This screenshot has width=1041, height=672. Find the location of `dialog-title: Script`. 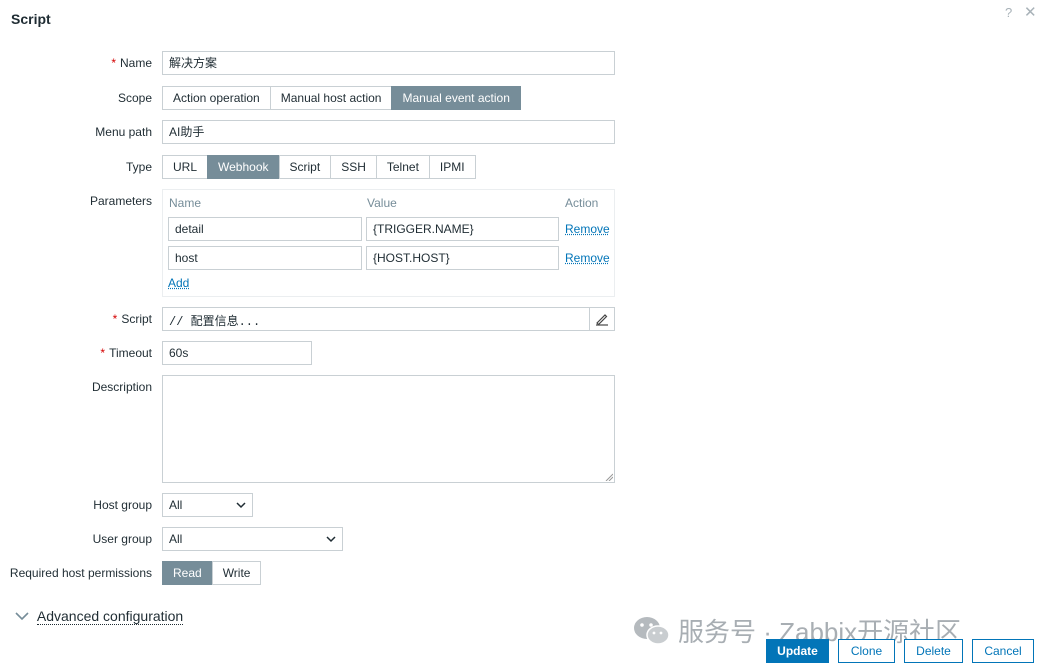

dialog-title: Script is located at coordinates (31, 19).